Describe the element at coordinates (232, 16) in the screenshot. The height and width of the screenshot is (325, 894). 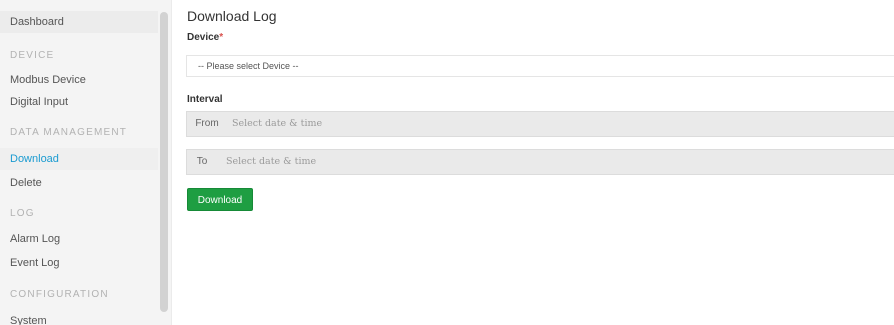
I see `page-title: Download Log` at that location.